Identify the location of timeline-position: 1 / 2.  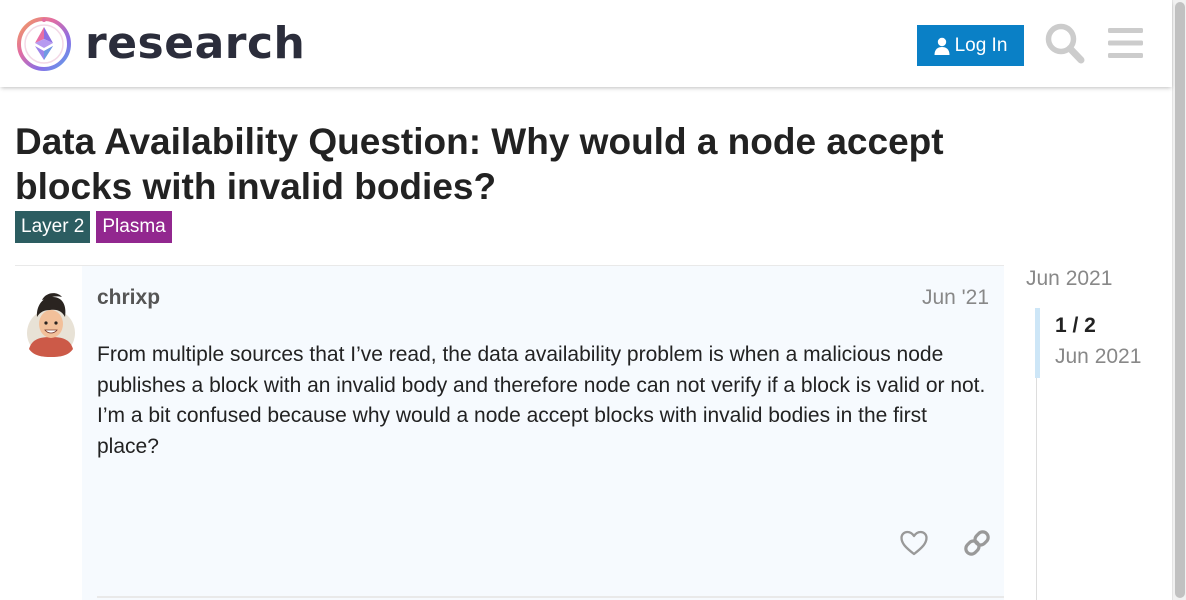
(1075, 325).